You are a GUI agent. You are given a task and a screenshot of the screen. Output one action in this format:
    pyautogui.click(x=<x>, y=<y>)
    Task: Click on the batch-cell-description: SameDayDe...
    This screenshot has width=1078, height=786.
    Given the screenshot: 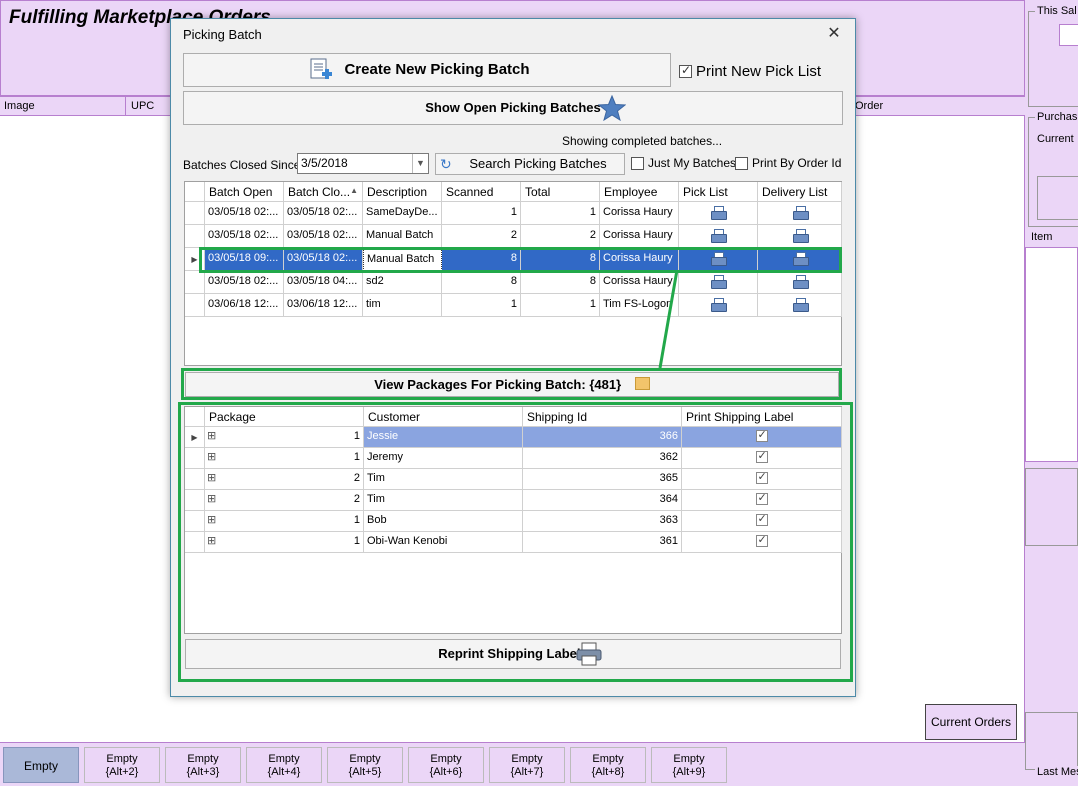 What is the action you would take?
    pyautogui.click(x=402, y=213)
    